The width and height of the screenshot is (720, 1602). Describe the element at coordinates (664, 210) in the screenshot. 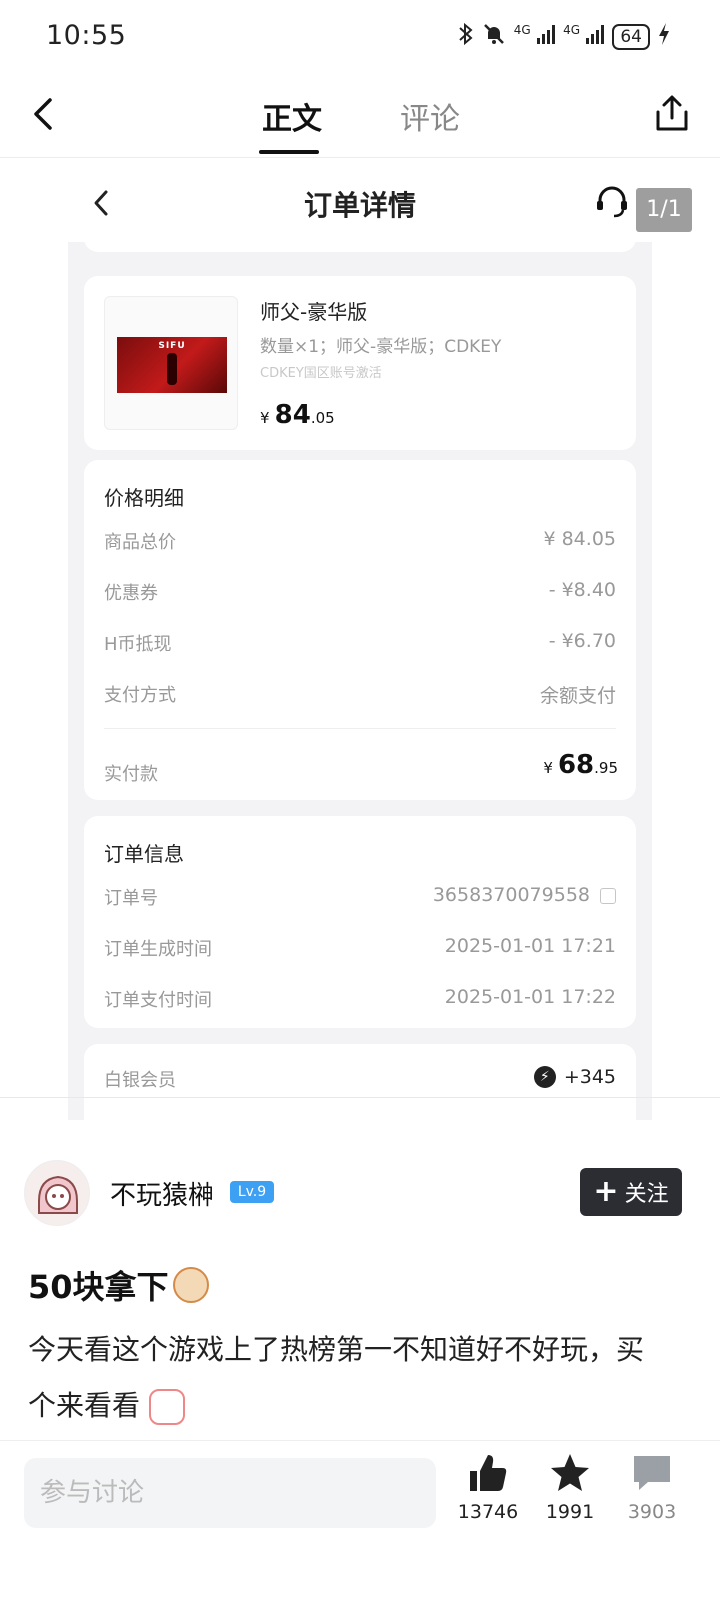

I see `image-page-counter: 1/1` at that location.